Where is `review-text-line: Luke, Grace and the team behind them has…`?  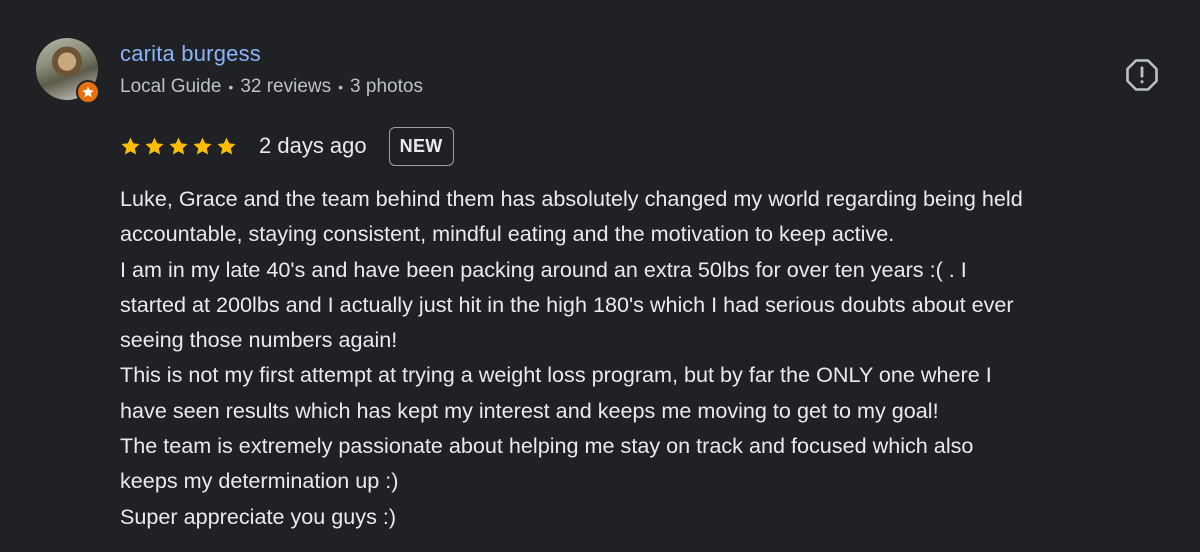
review-text-line: Luke, Grace and the team behind them has… is located at coordinates (571, 198).